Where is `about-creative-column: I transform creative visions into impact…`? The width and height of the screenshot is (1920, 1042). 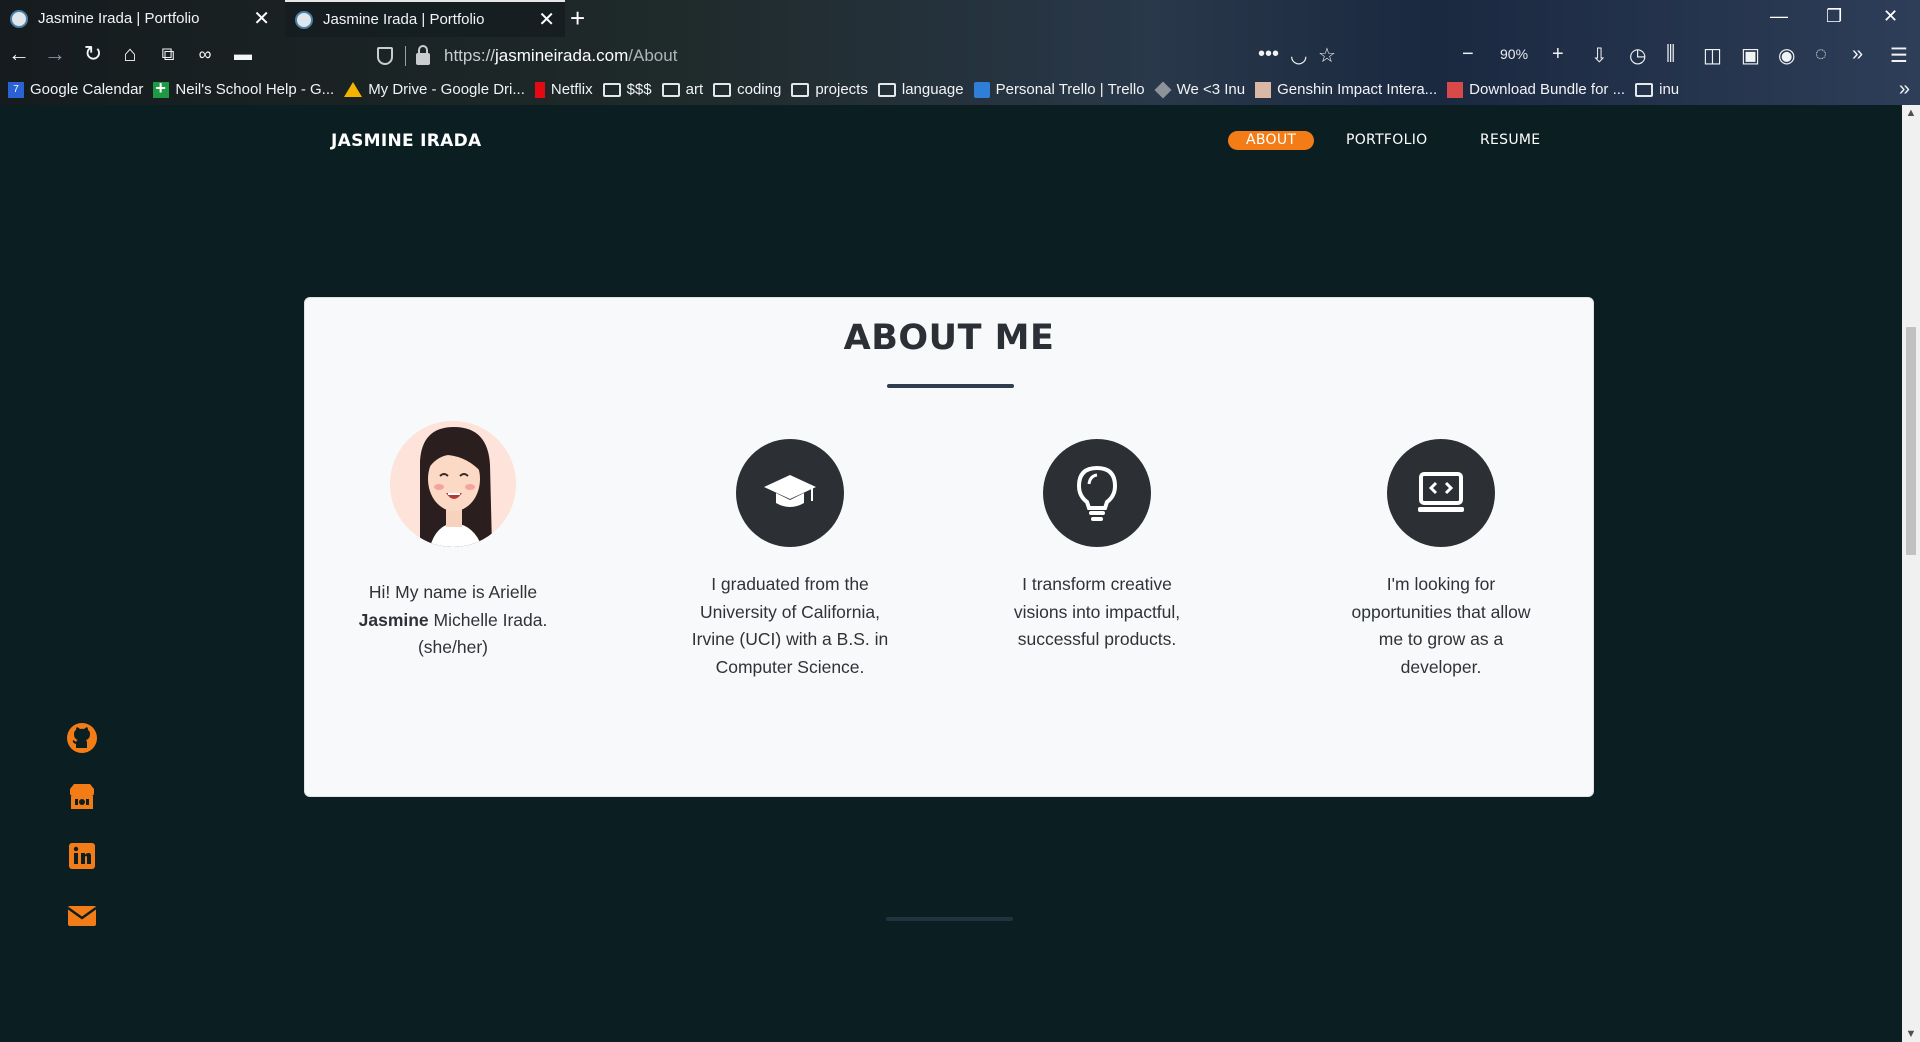
about-creative-column: I transform creative visions into impact… is located at coordinates (1097, 546).